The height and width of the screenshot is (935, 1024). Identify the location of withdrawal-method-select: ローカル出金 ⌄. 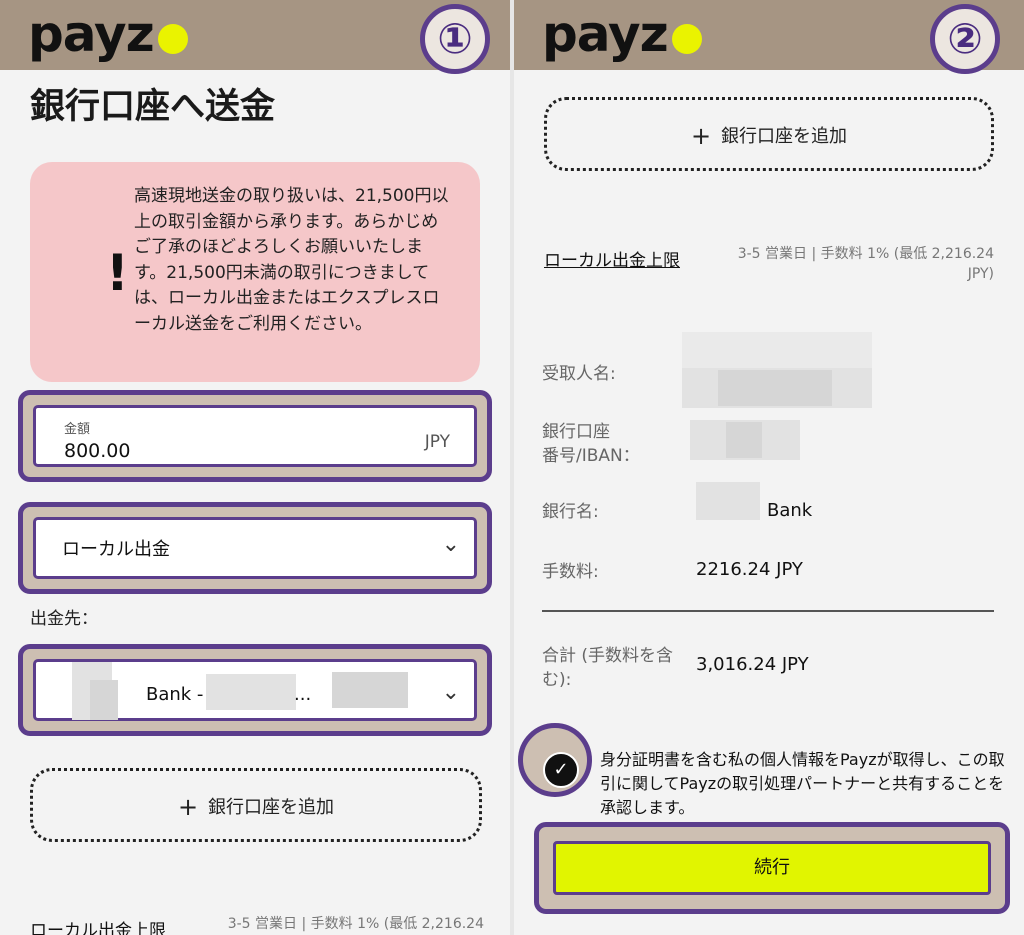
(255, 548).